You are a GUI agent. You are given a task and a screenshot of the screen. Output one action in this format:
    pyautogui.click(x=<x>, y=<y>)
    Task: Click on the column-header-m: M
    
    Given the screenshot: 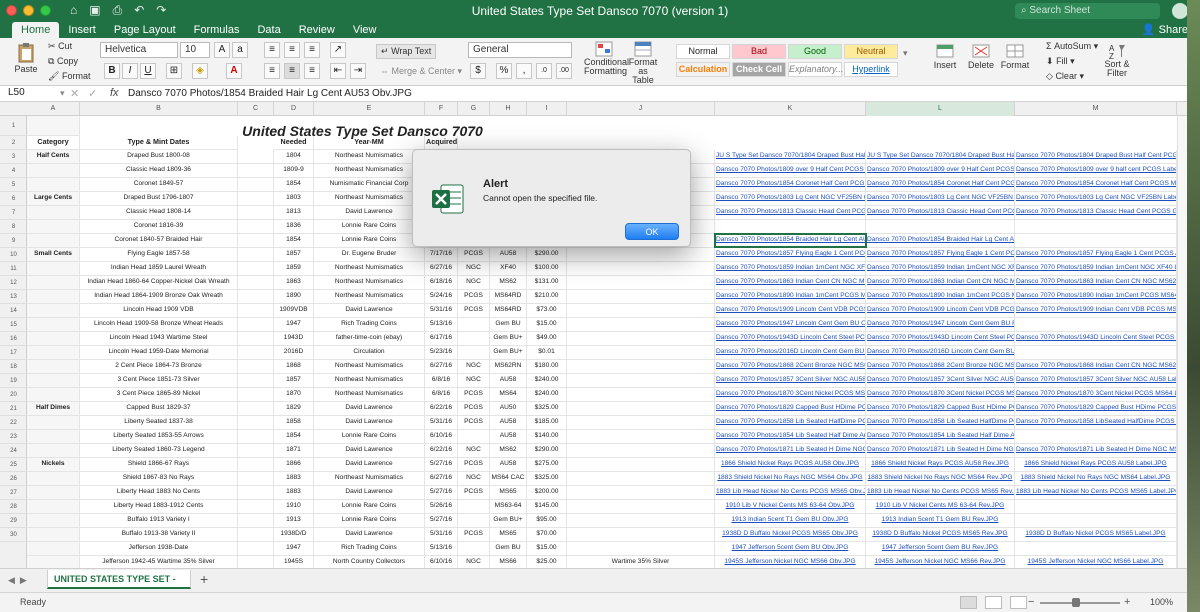 What is the action you would take?
    pyautogui.click(x=1096, y=109)
    